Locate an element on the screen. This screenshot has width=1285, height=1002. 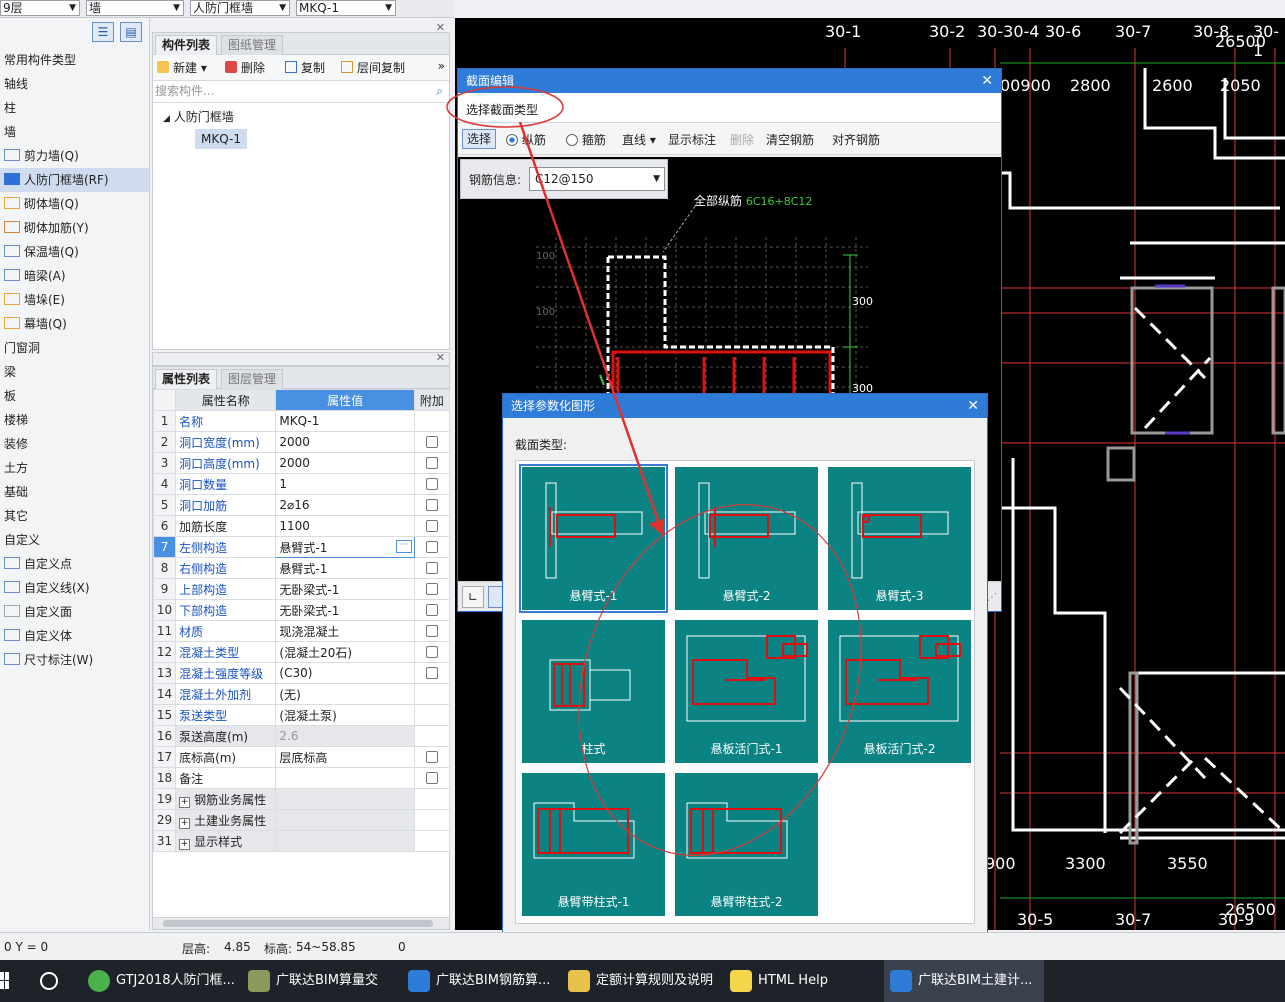
category-select: 墙 ▼ is located at coordinates (135, 8).